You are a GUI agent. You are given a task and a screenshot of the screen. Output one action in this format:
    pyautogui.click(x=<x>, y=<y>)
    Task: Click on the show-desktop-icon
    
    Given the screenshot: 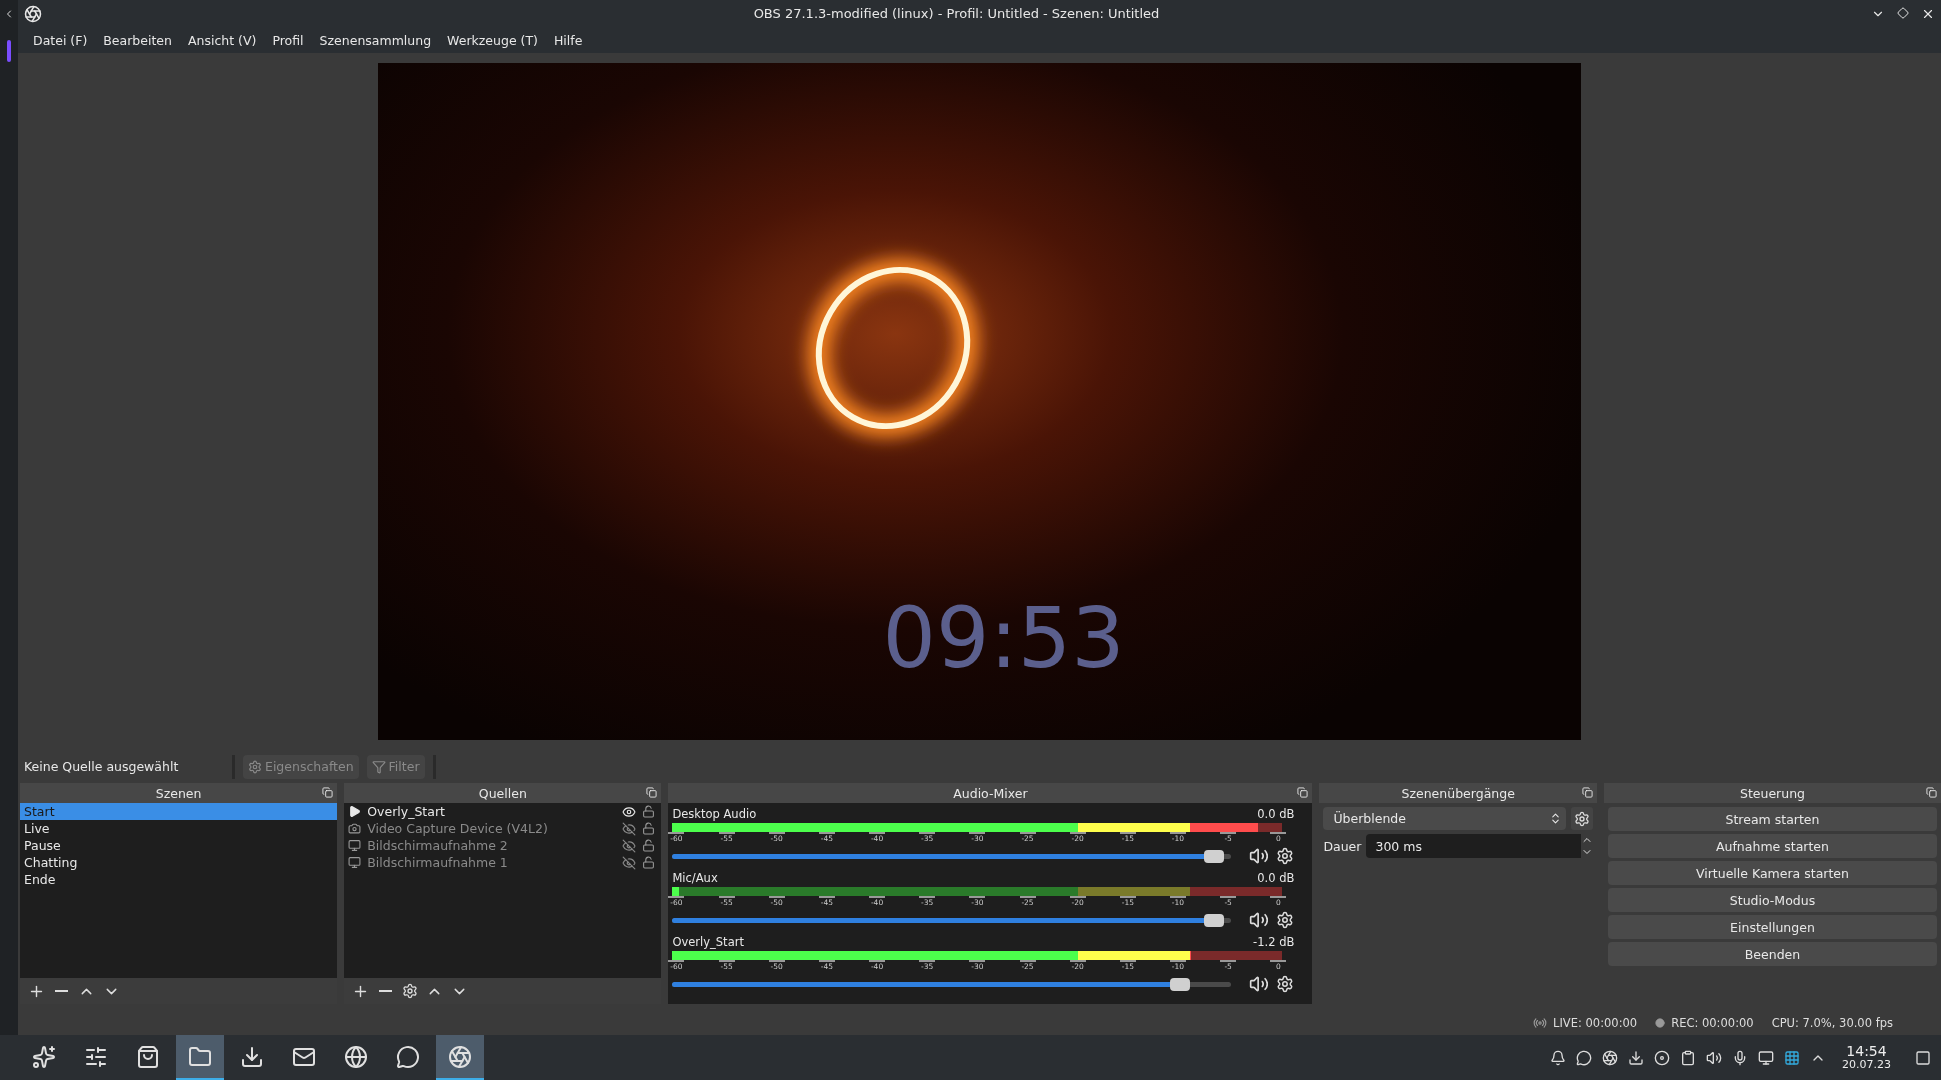 What is the action you would take?
    pyautogui.click(x=1923, y=1057)
    